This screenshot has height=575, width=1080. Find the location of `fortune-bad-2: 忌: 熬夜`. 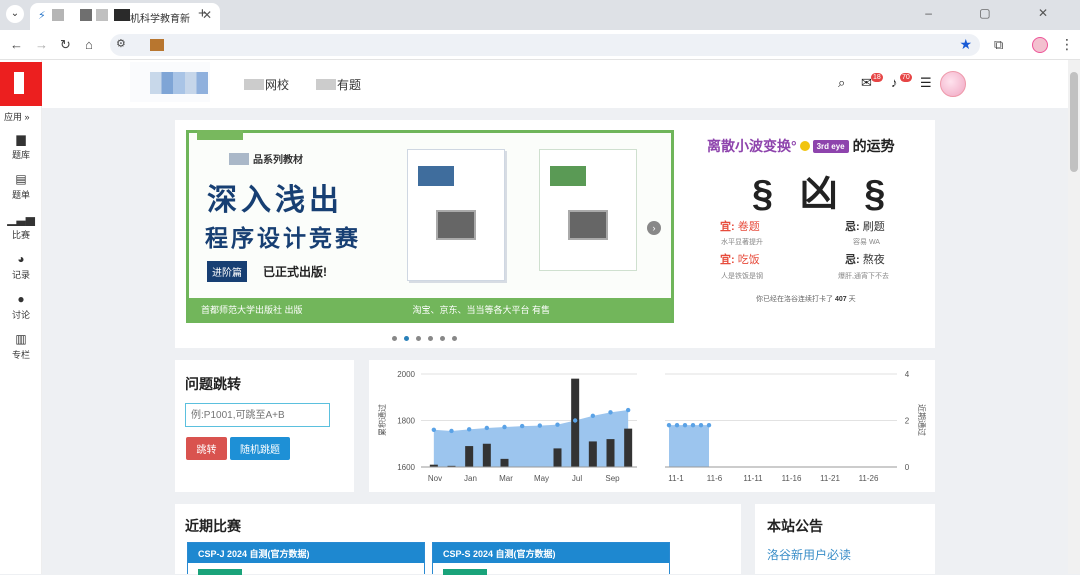

fortune-bad-2: 忌: 熬夜 is located at coordinates (865, 260).